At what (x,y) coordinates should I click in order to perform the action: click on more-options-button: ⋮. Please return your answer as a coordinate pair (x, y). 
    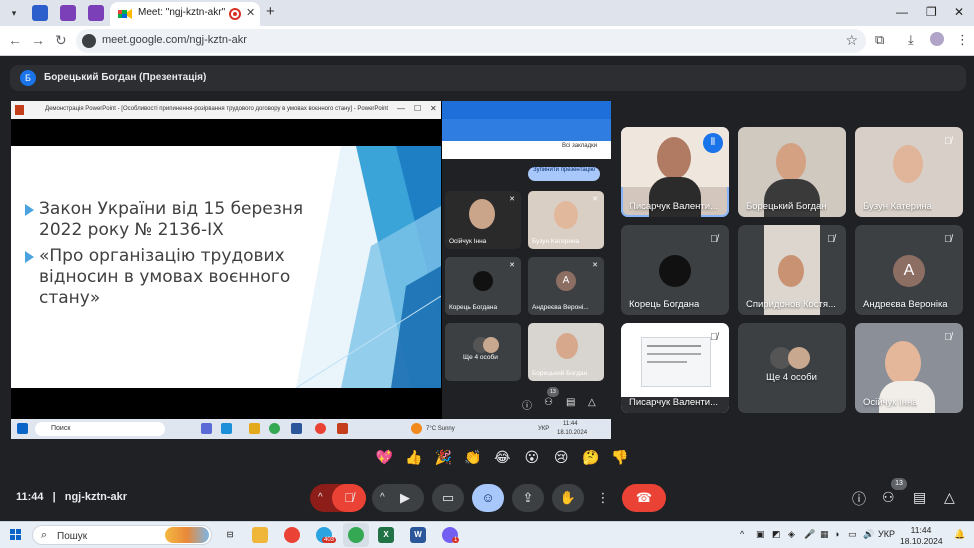
    Looking at the image, I should click on (603, 498).